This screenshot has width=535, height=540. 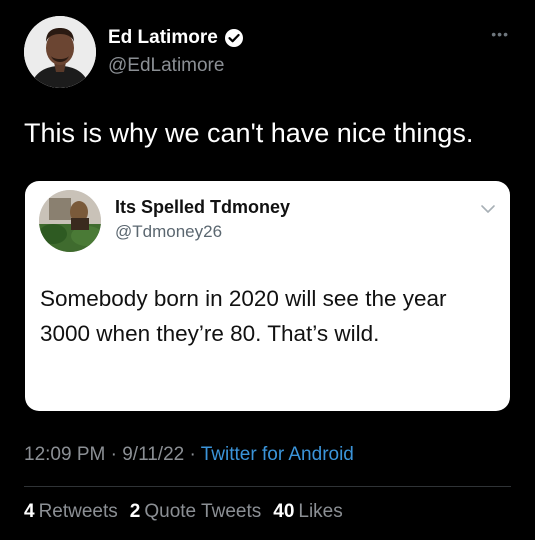 What do you see at coordinates (320, 511) in the screenshot?
I see `likes-label: Likes` at bounding box center [320, 511].